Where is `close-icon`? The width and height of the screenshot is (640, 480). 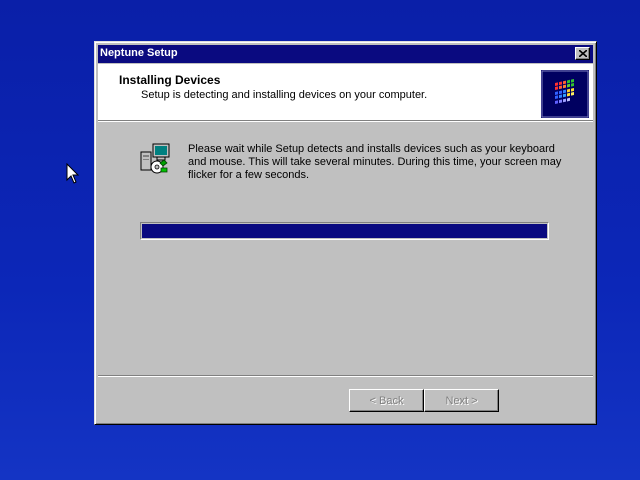
close-icon is located at coordinates (583, 53).